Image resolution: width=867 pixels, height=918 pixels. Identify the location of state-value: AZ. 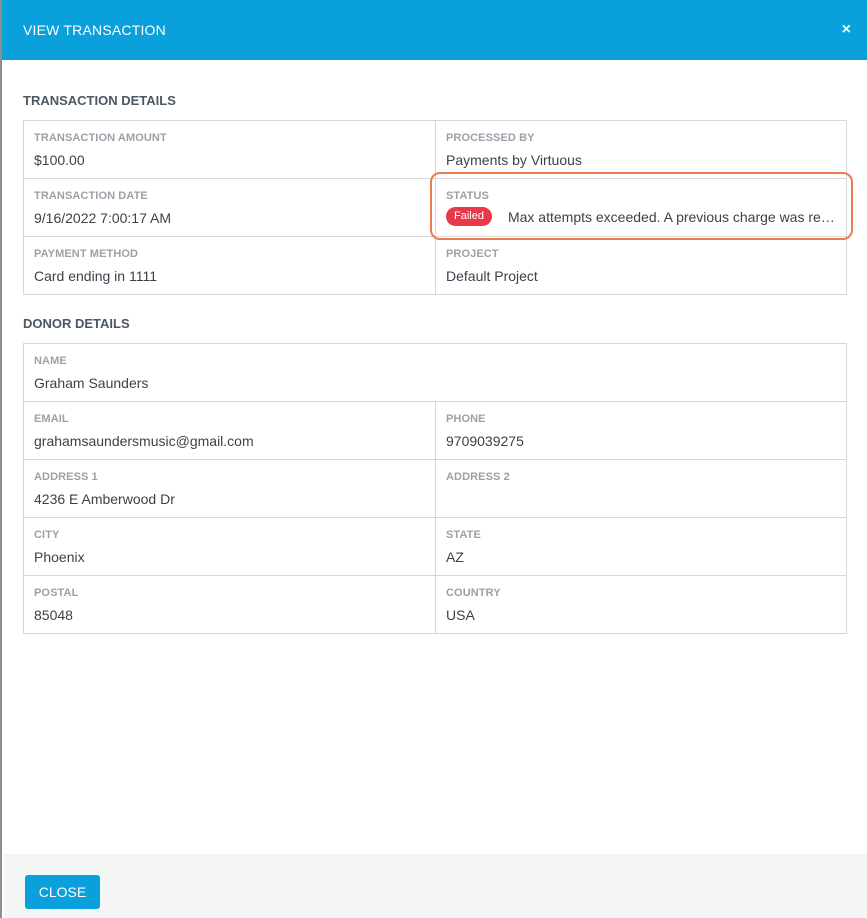
(455, 557).